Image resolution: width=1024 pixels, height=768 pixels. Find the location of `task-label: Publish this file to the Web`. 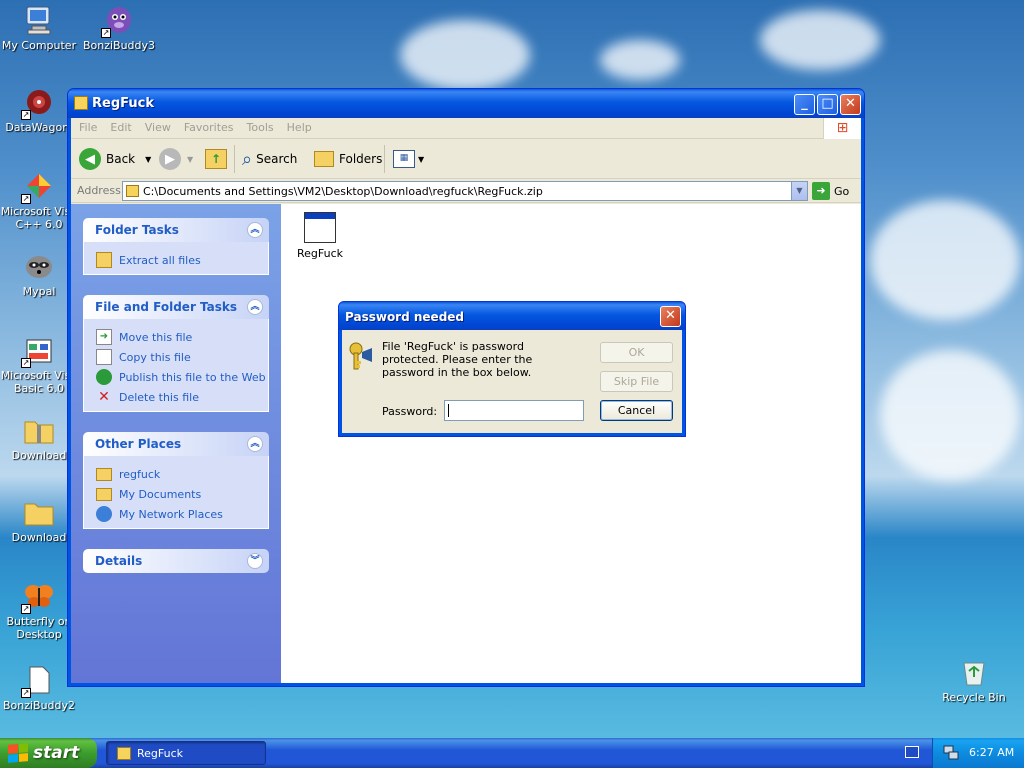

task-label: Publish this file to the Web is located at coordinates (192, 377).